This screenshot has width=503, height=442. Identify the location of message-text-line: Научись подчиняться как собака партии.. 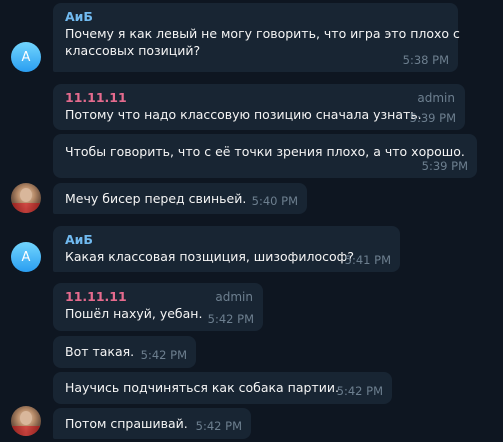
(202, 387).